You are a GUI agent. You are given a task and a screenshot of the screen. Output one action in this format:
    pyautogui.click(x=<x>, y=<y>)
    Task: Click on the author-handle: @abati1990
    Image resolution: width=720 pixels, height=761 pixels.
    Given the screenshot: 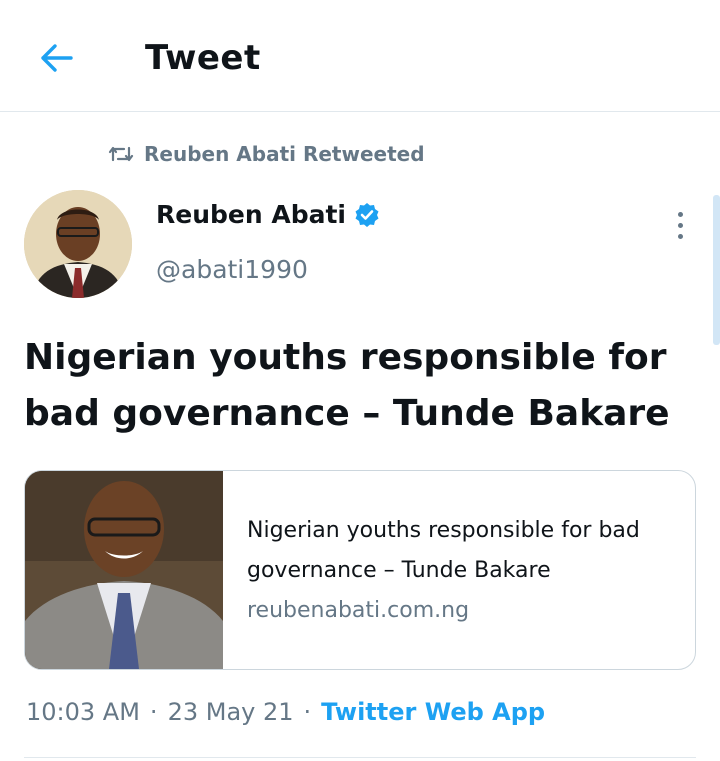 What is the action you would take?
    pyautogui.click(x=232, y=269)
    